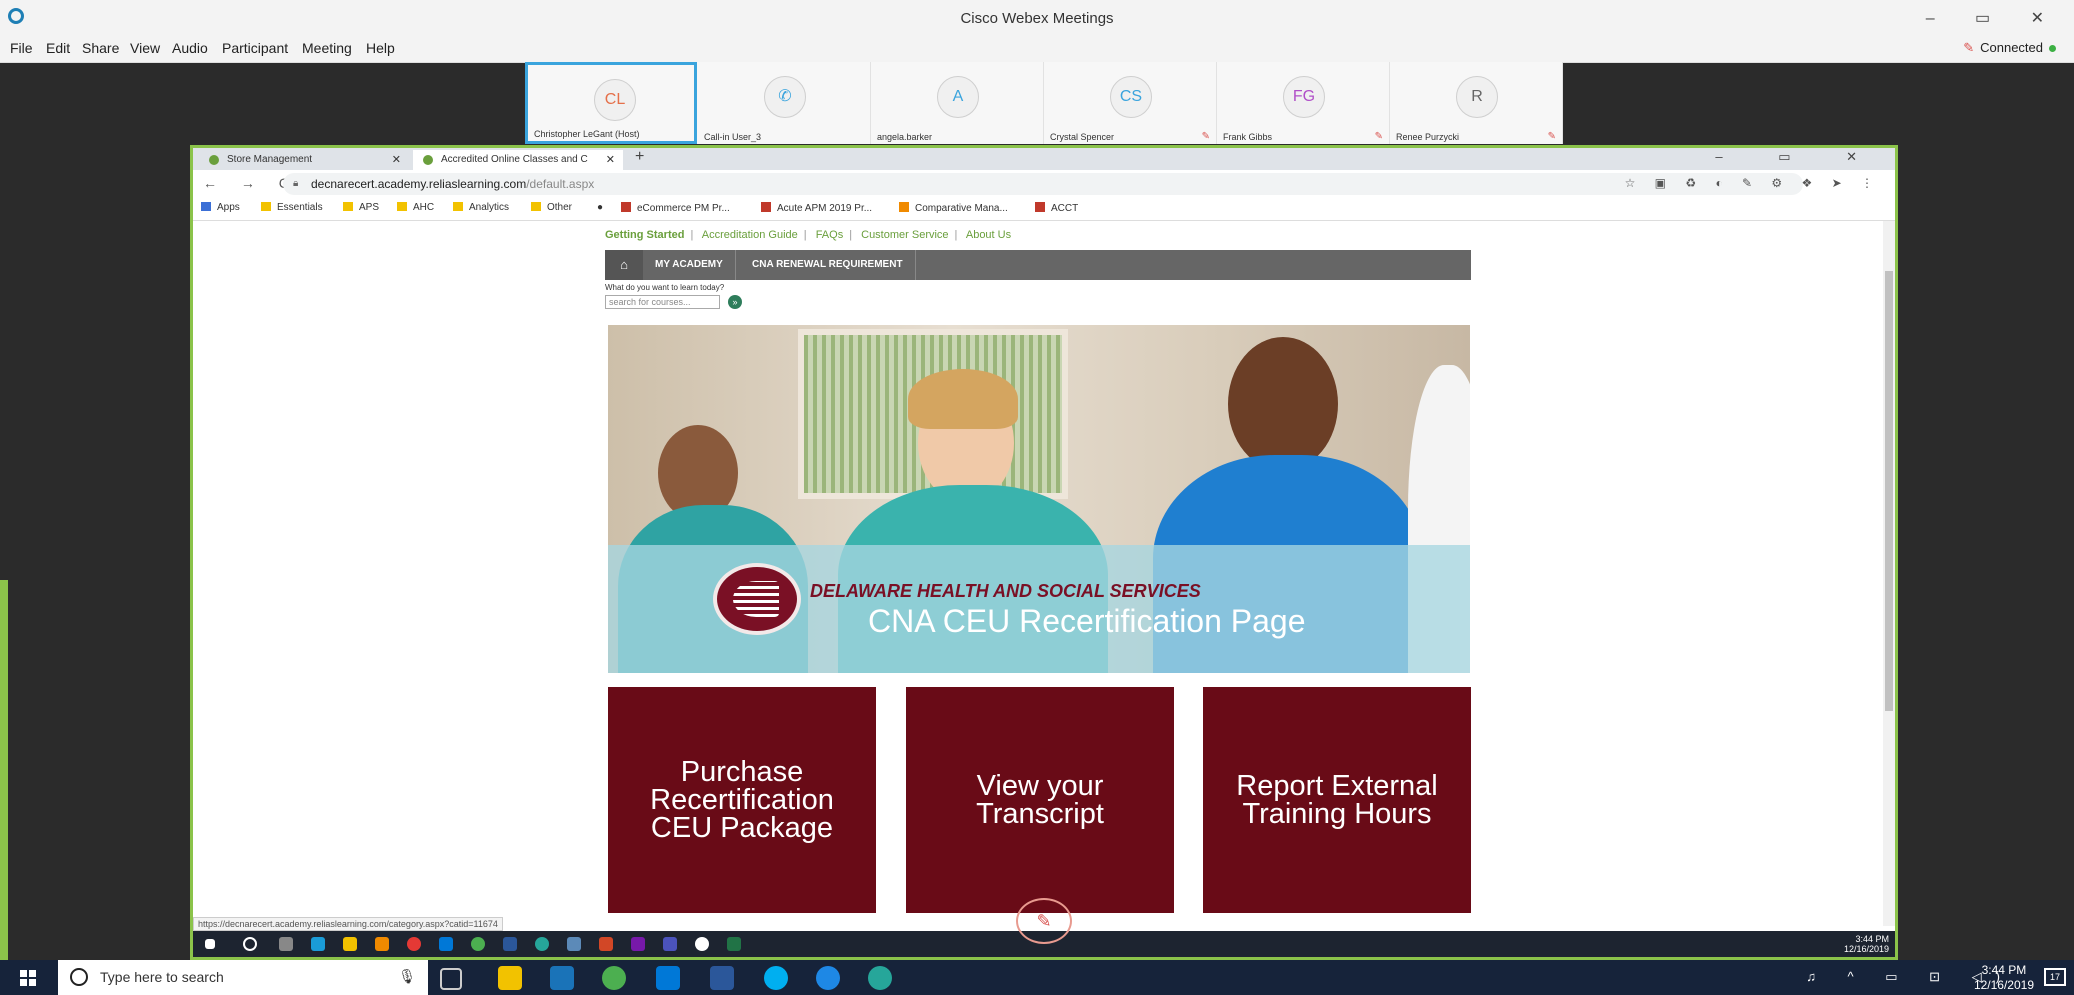 The height and width of the screenshot is (995, 2074). Describe the element at coordinates (1040, 800) in the screenshot. I see `view-transcript-button: View your Transcript` at that location.